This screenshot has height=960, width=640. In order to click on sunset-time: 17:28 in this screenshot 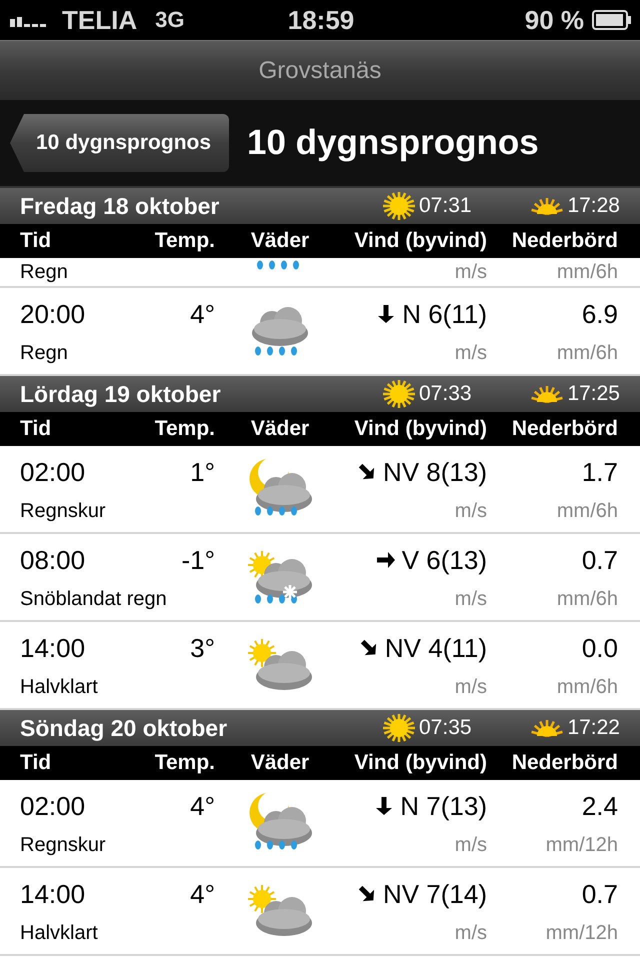, I will do `click(593, 206)`.